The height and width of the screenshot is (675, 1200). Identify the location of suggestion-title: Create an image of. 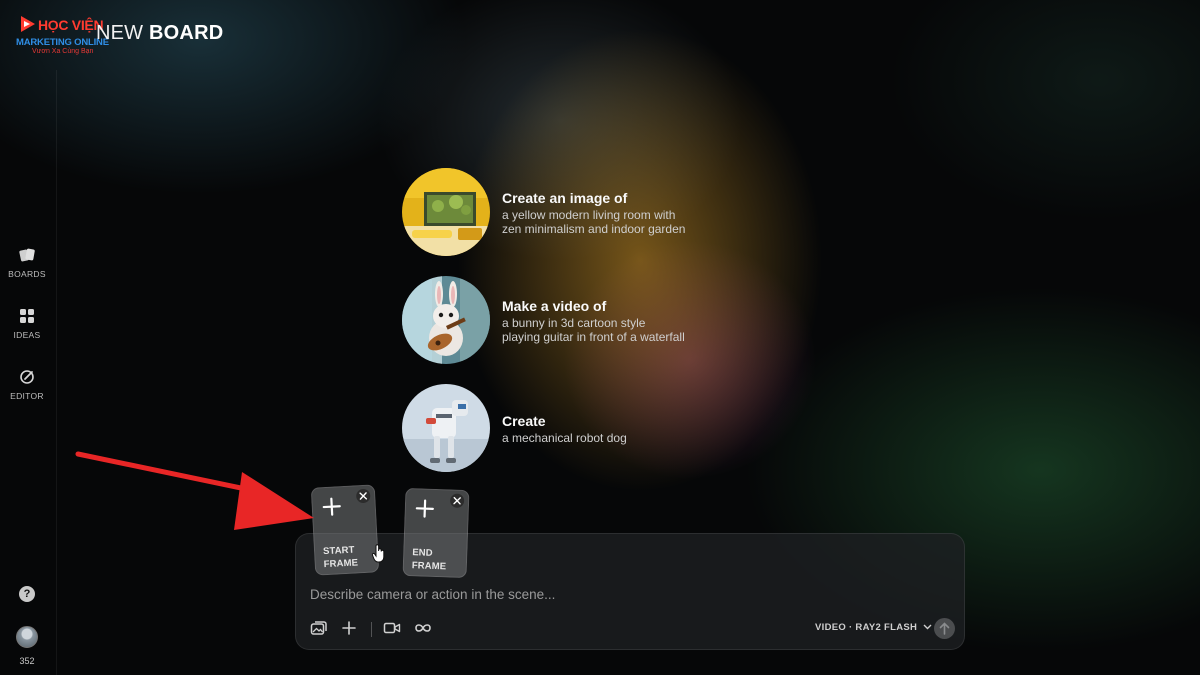
(565, 198).